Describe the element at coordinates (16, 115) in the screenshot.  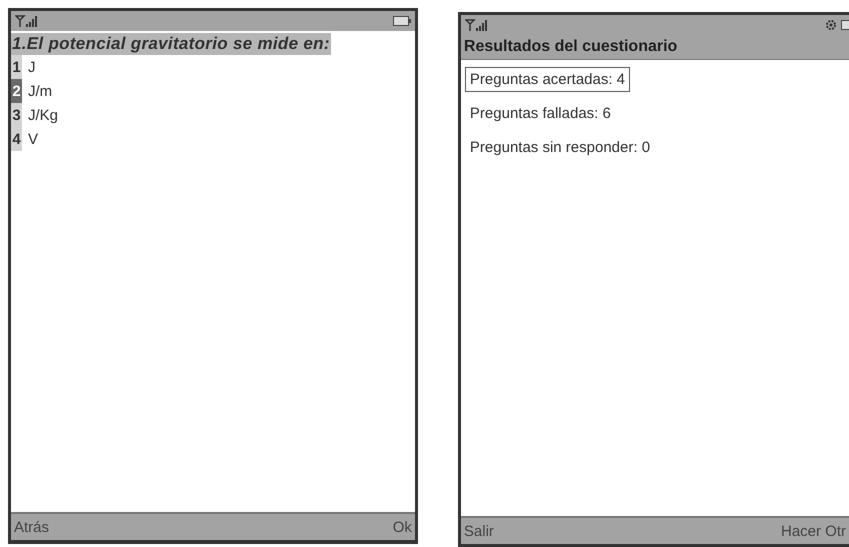
I see `option-number: 3` at that location.